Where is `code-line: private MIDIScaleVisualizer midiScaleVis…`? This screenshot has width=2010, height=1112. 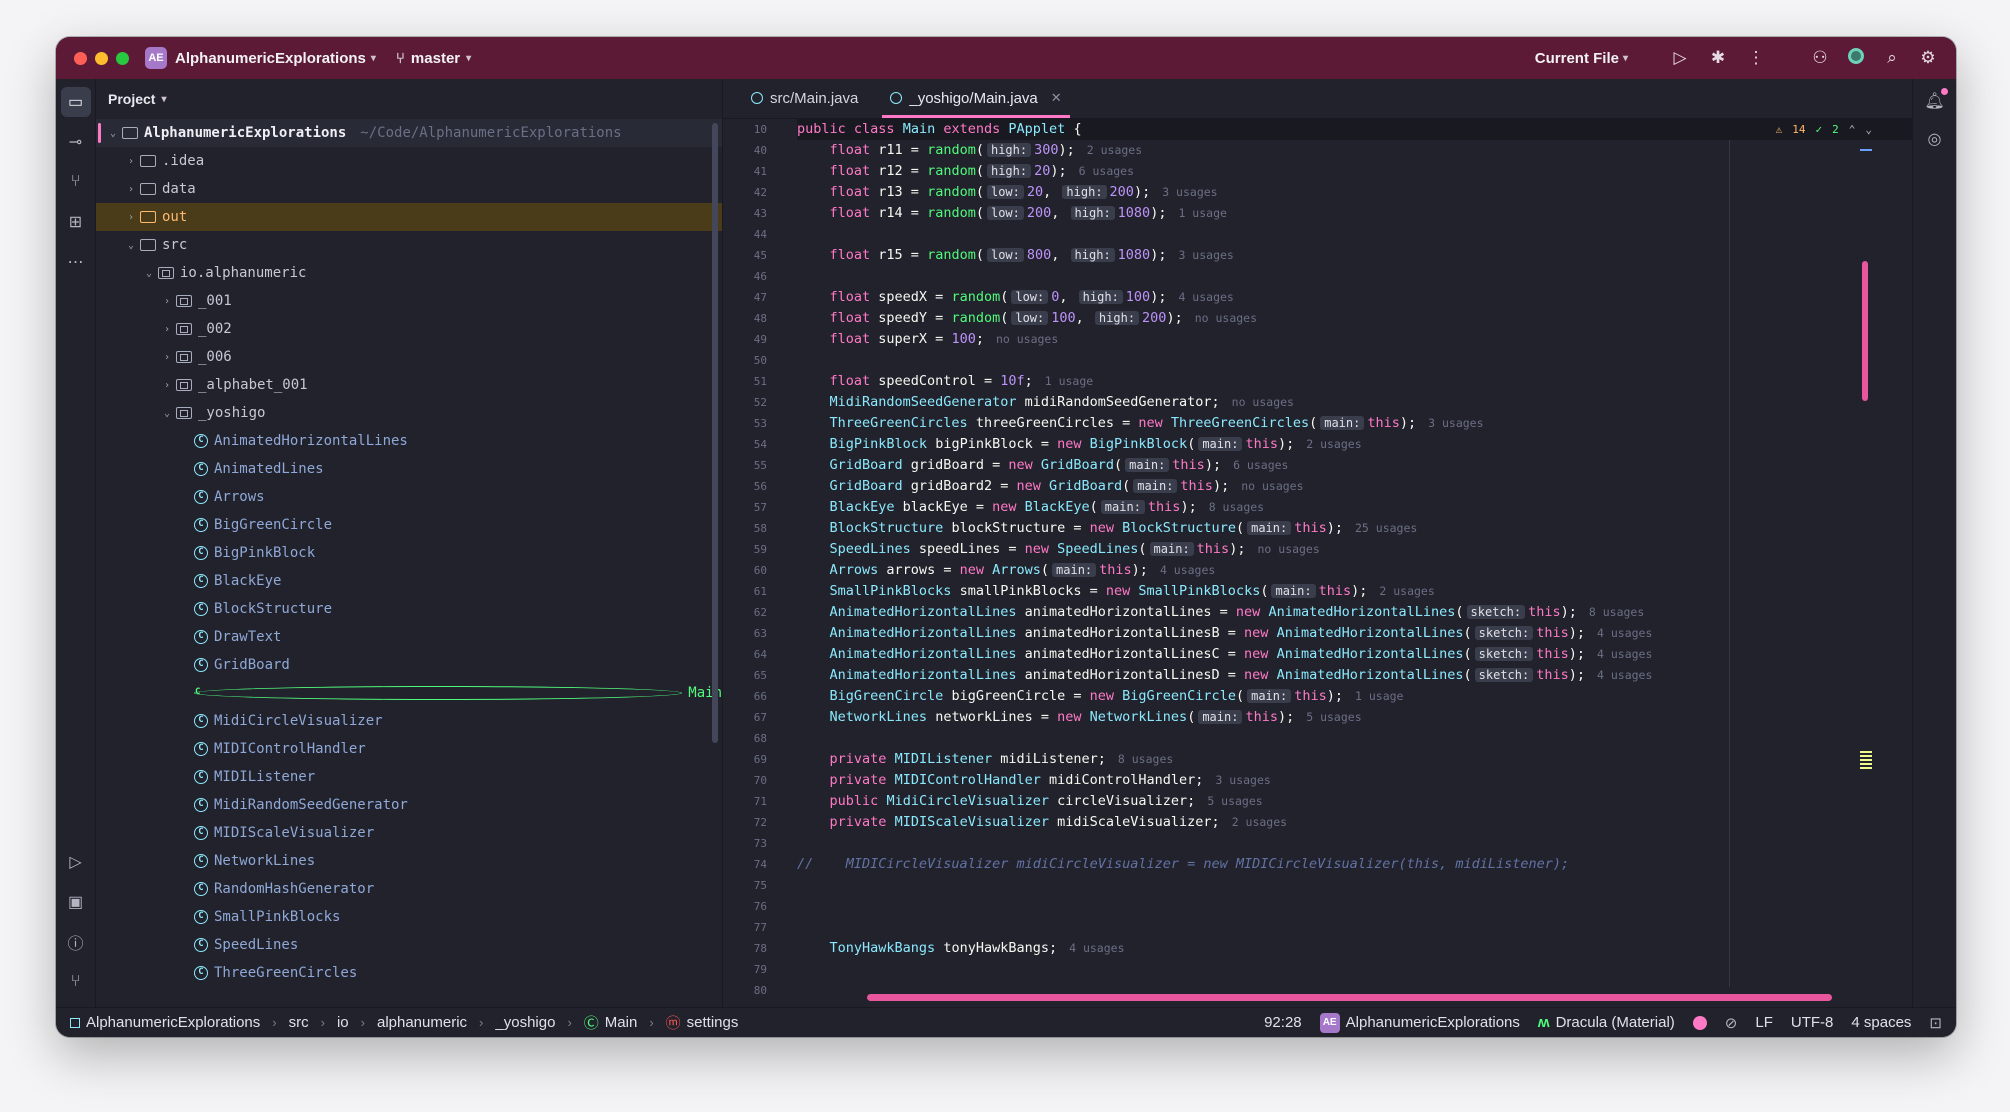 code-line: private MIDIScaleVisualizer midiScaleVis… is located at coordinates (1354, 822).